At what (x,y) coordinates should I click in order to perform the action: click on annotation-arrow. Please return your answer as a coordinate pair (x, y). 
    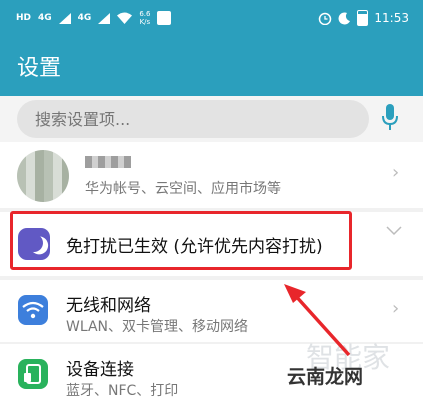
    Looking at the image, I should click on (317, 320).